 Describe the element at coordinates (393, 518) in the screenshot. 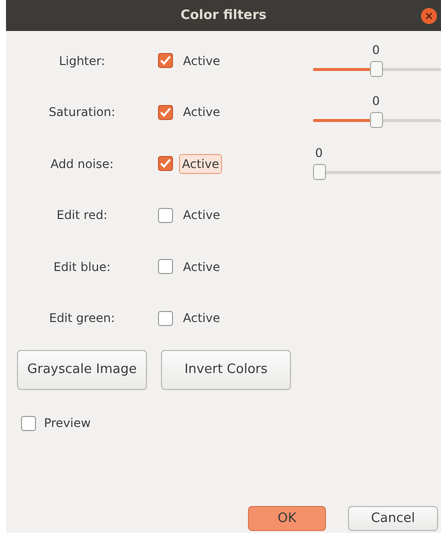

I see `dialog-button: Cancel` at that location.